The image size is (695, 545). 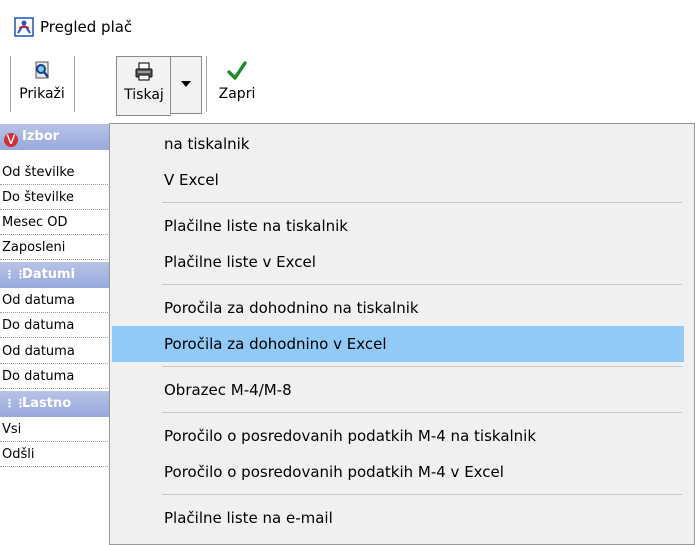 I want to click on menu-item-to-printer: na tiskalnik, so click(x=398, y=144).